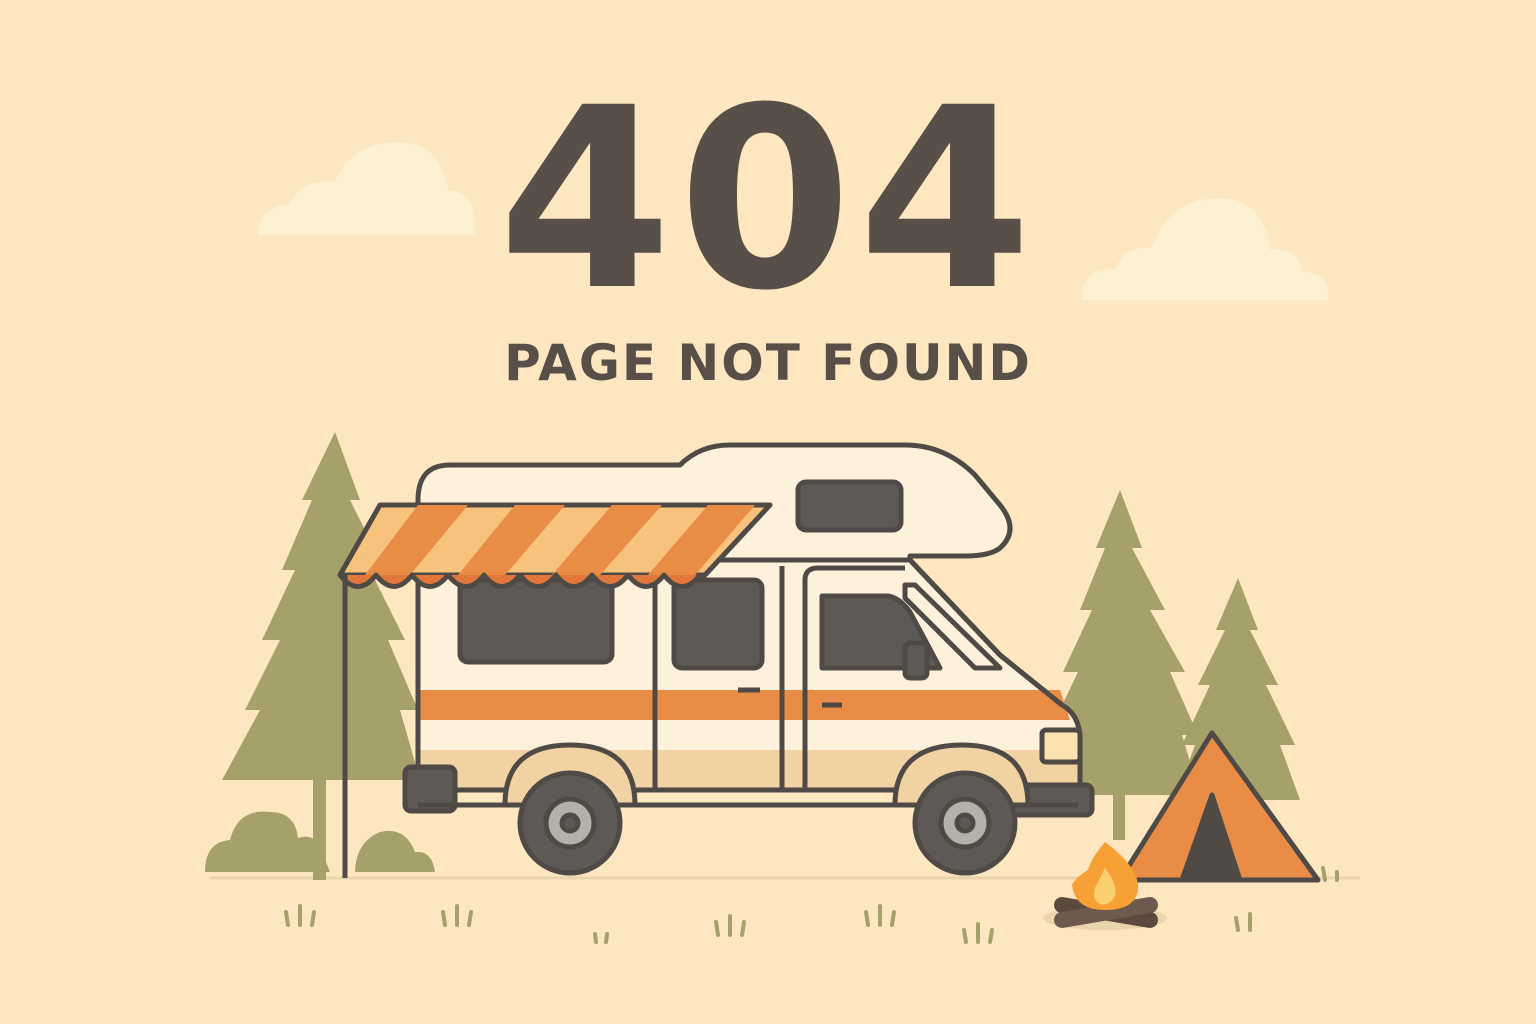 The height and width of the screenshot is (1024, 1536). What do you see at coordinates (768, 363) in the screenshot?
I see `error-message: PAGE NOT FOUND` at bounding box center [768, 363].